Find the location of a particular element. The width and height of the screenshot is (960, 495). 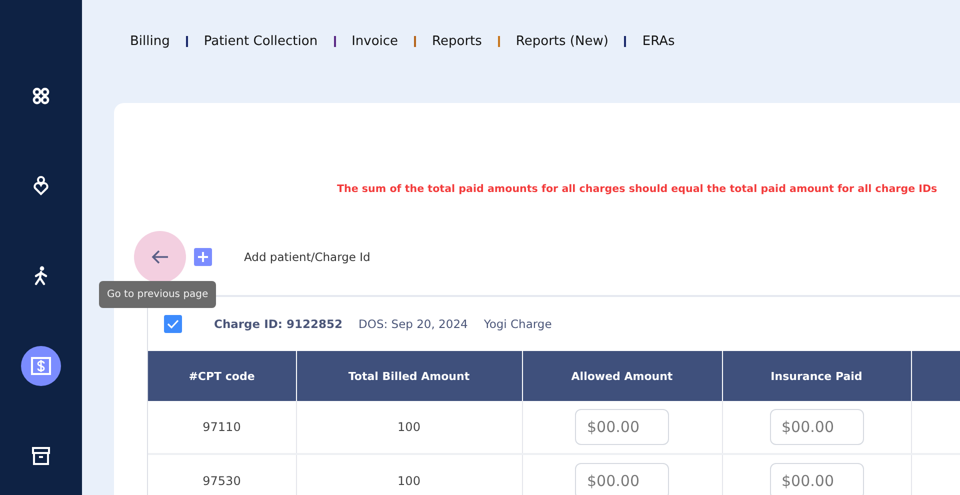

checkmark-icon is located at coordinates (173, 324).